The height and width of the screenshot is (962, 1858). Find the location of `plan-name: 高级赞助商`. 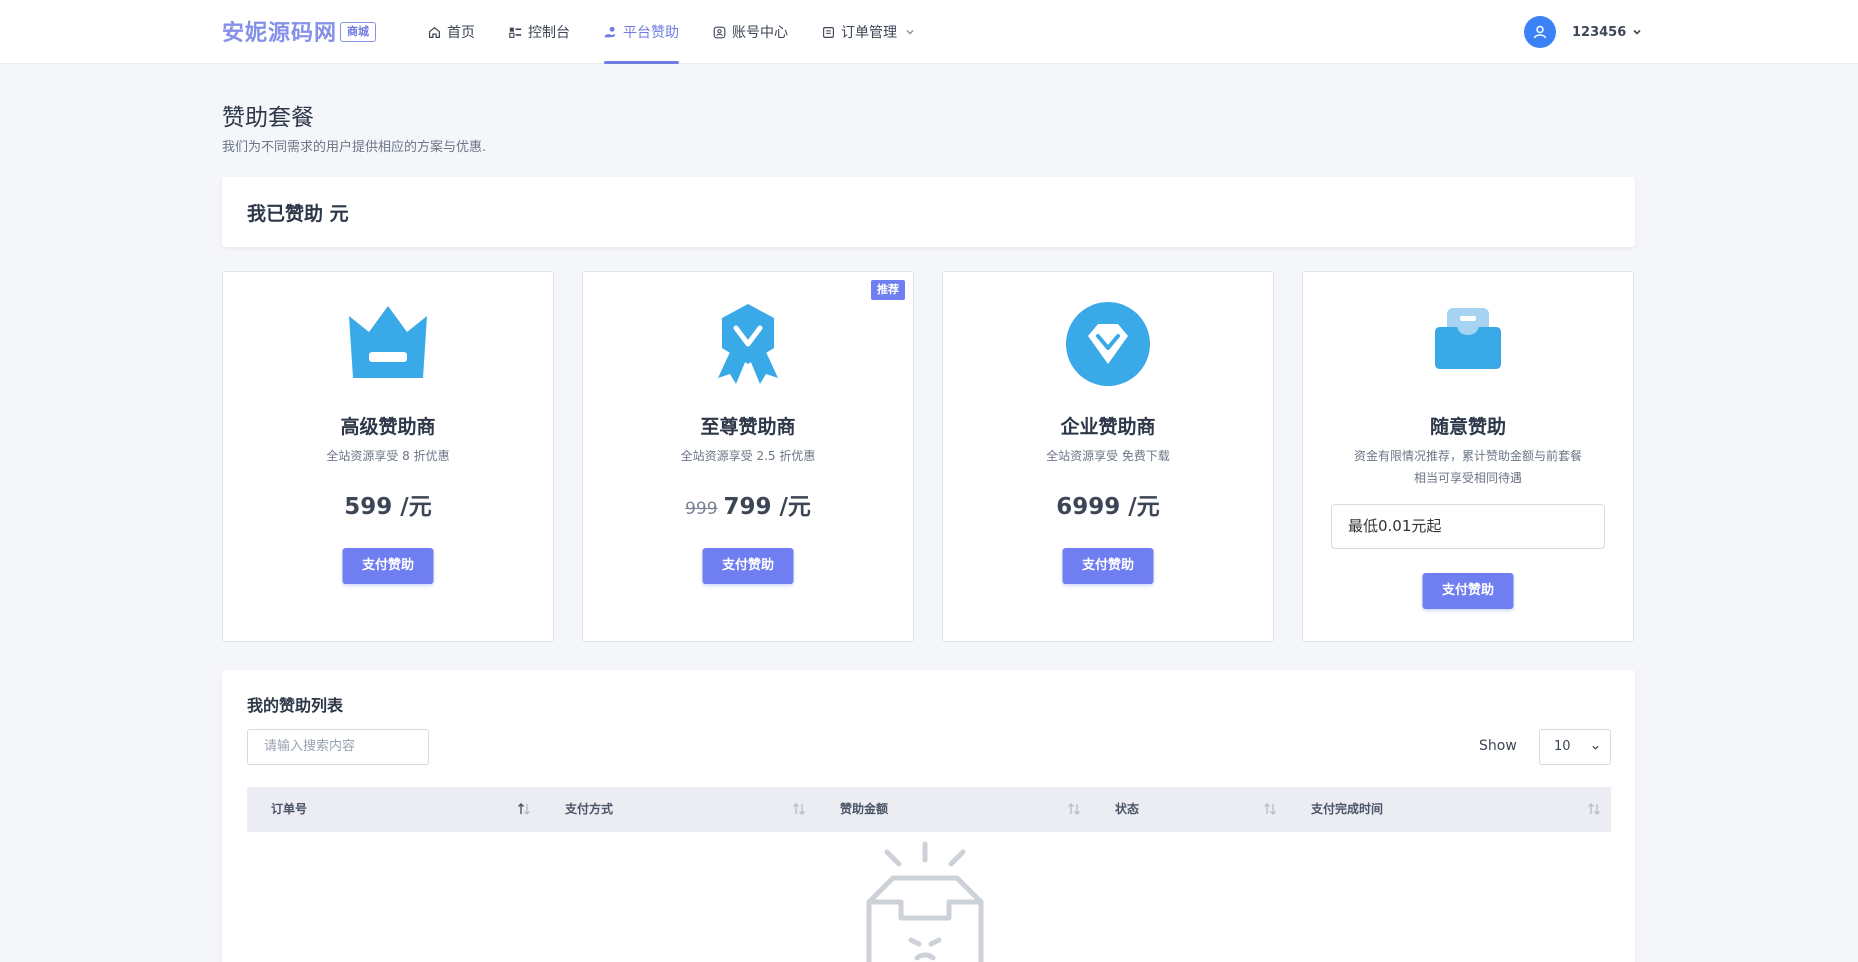

plan-name: 高级赞助商 is located at coordinates (388, 427).